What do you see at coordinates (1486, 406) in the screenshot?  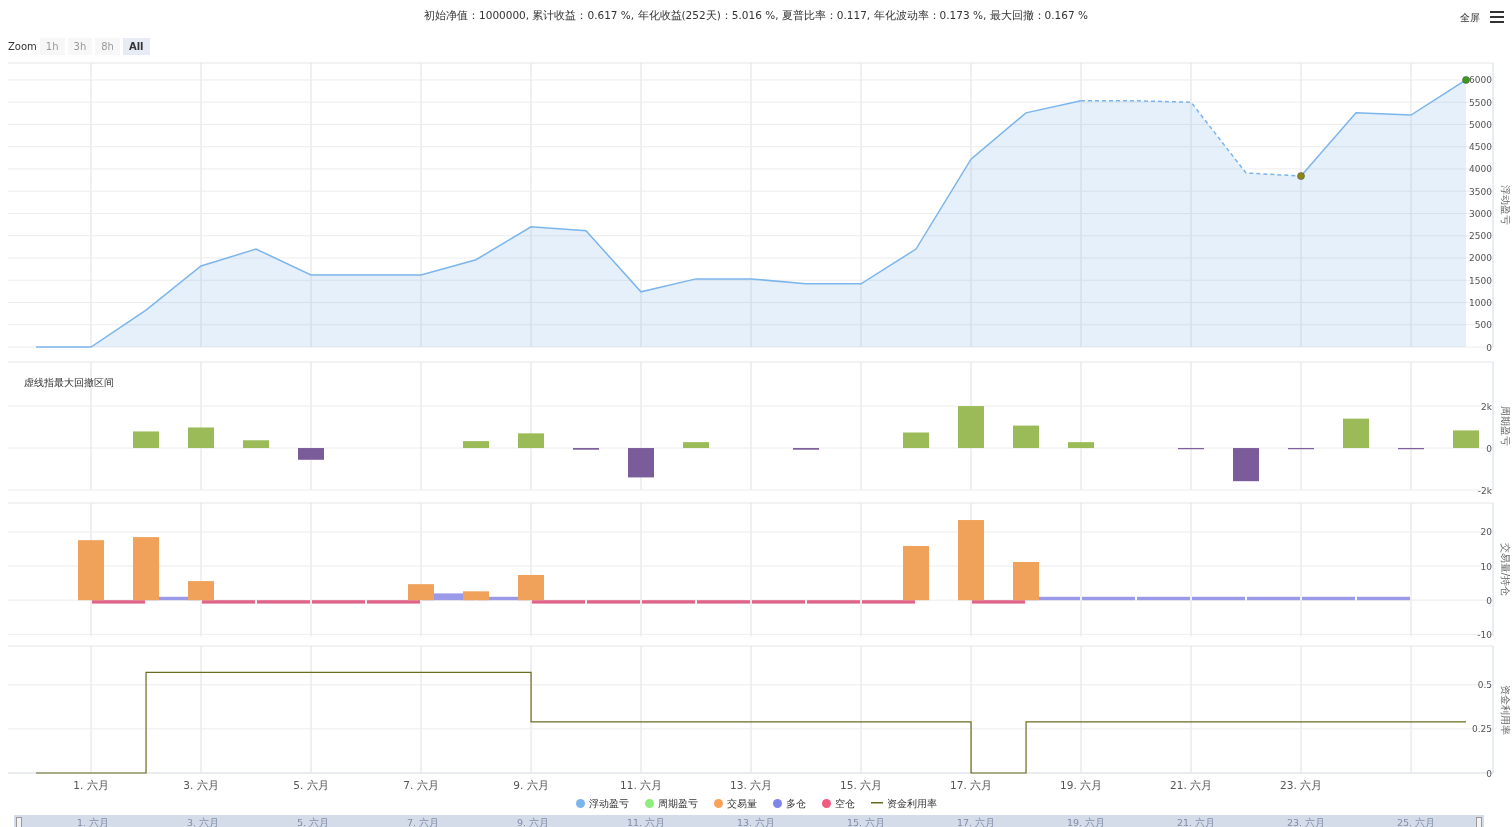 I see `axis-label: 2k` at bounding box center [1486, 406].